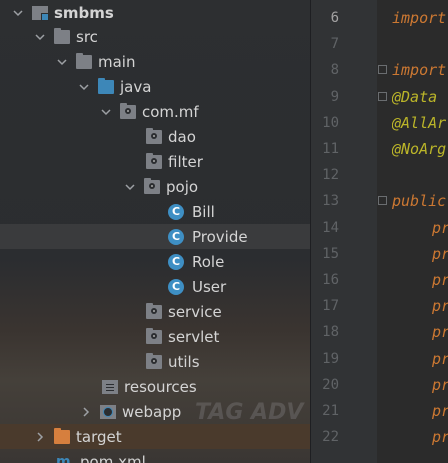  Describe the element at coordinates (330, 280) in the screenshot. I see `line-number: 16` at that location.